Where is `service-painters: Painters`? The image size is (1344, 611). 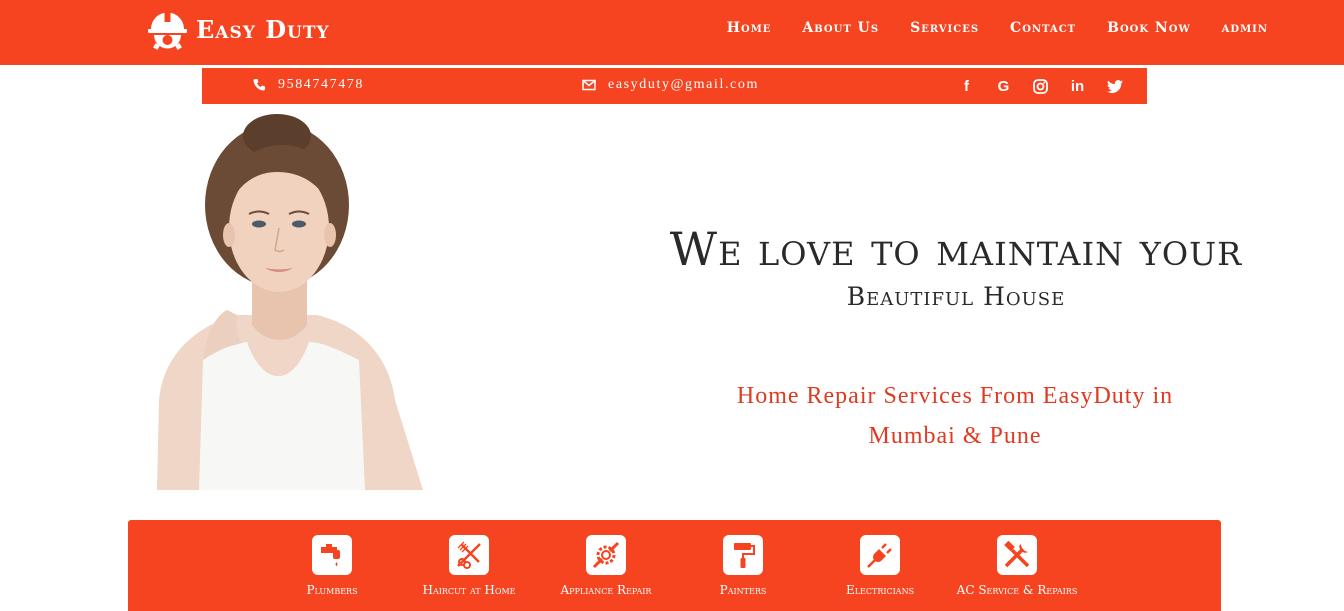 service-painters: Painters is located at coordinates (743, 566).